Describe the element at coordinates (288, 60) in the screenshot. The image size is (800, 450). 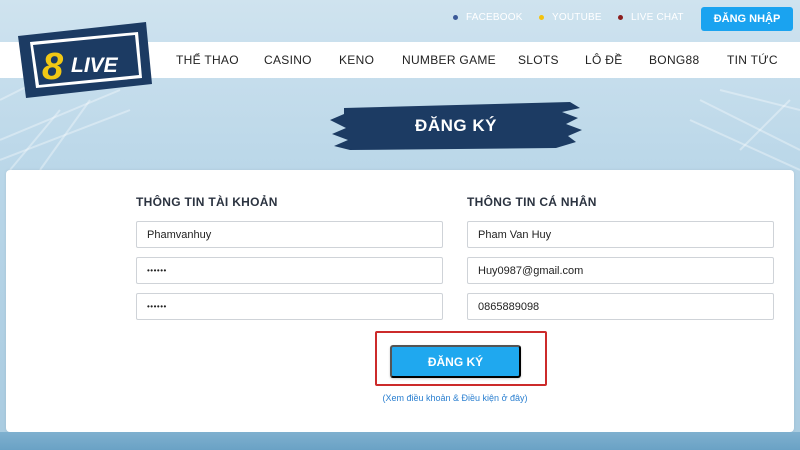
I see `nav-item-casino: CASINO` at that location.